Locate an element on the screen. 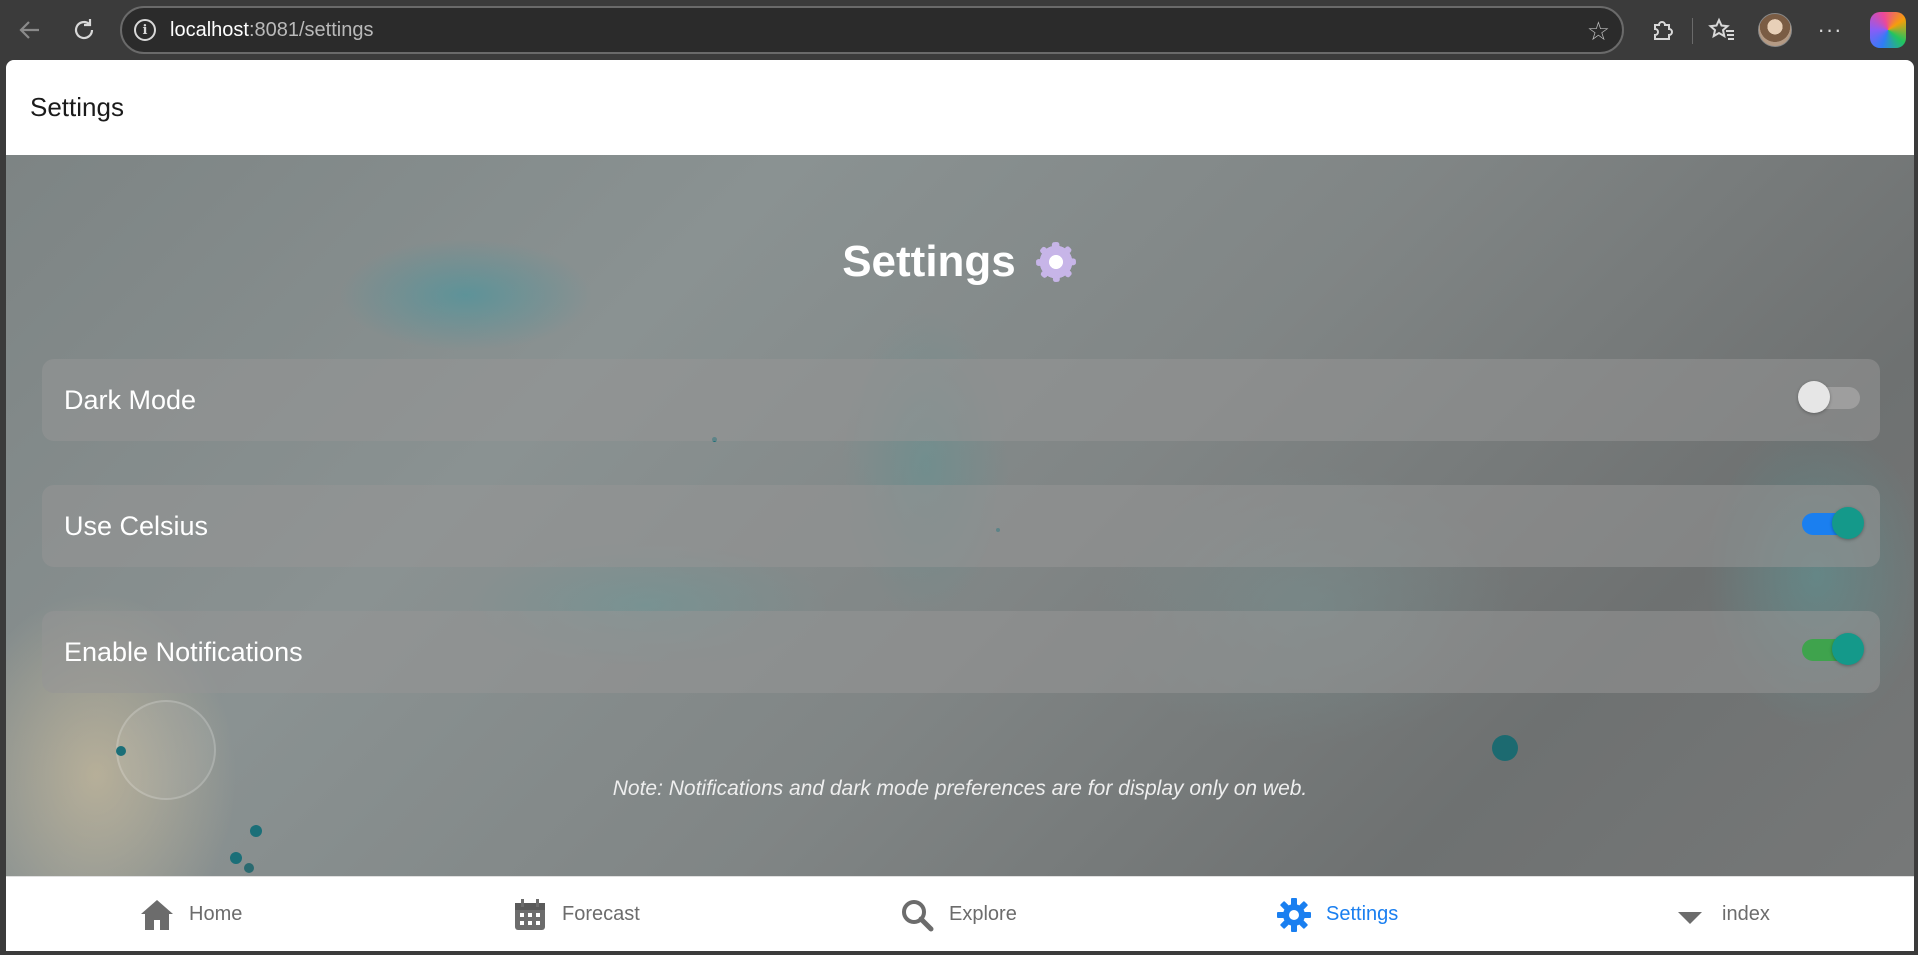 This screenshot has width=1918, height=955. address-bar: i localhost:8081/settings ☆ is located at coordinates (872, 30).